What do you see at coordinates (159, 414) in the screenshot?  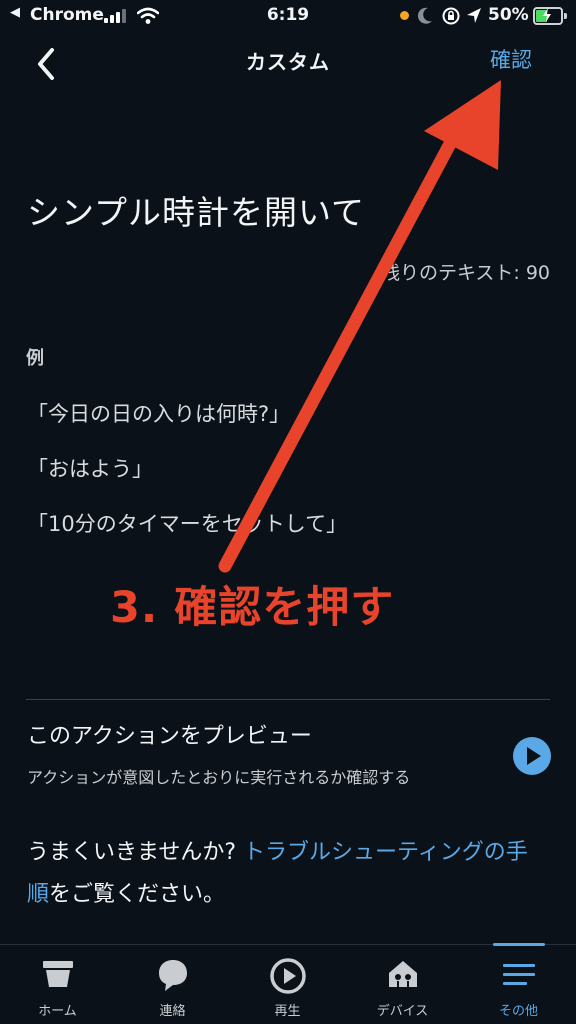 I see `example-item: 「今日の日の入りは何時?」` at bounding box center [159, 414].